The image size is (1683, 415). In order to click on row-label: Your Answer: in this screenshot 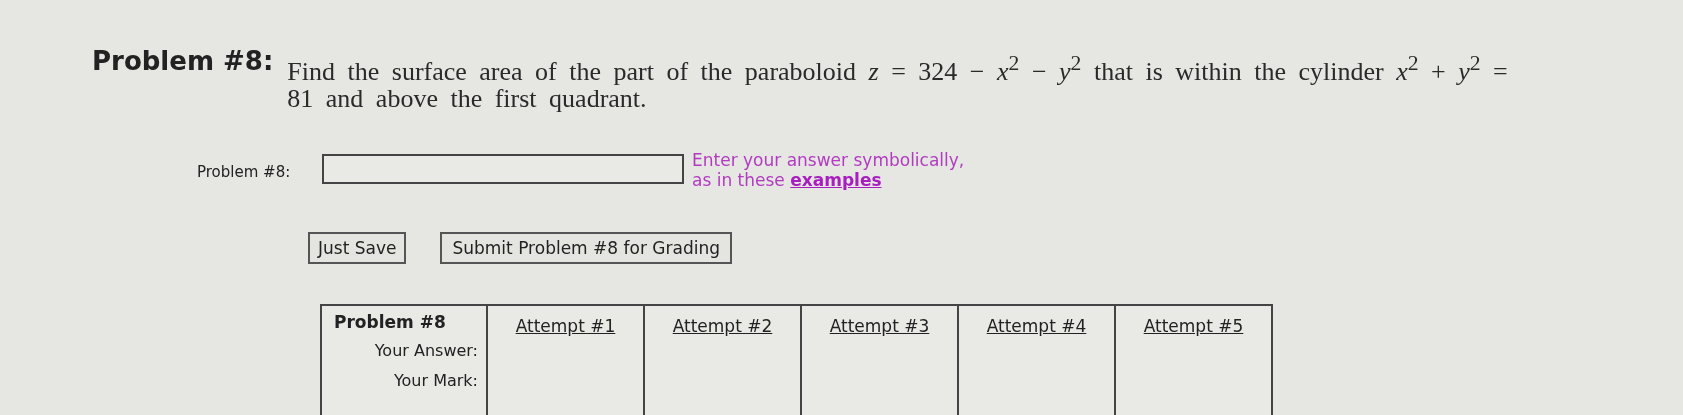, I will do `click(425, 350)`.